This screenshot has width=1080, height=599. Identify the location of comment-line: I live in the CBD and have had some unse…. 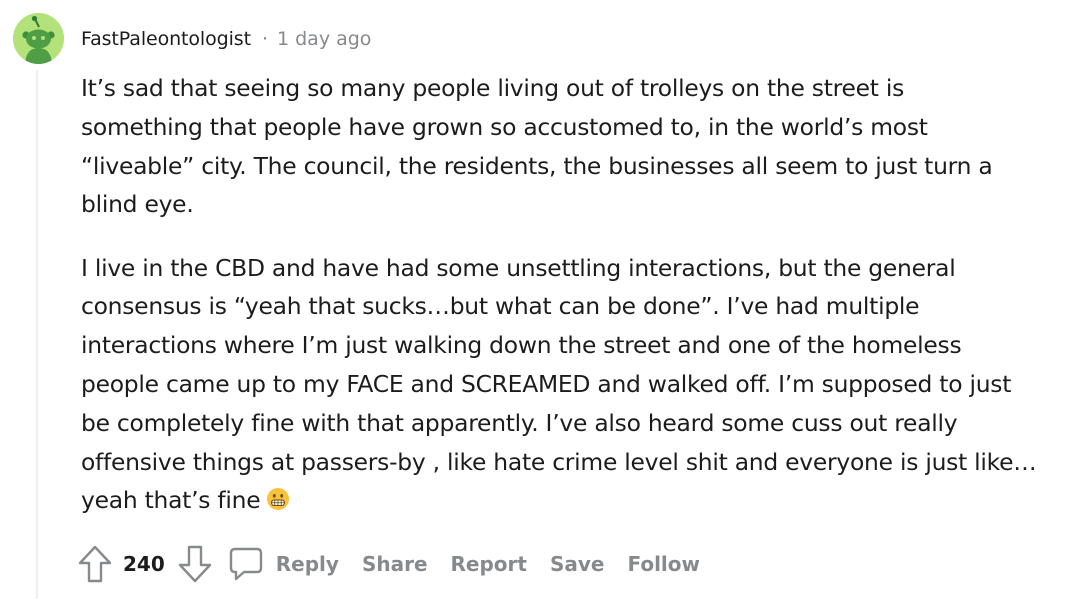
(518, 267).